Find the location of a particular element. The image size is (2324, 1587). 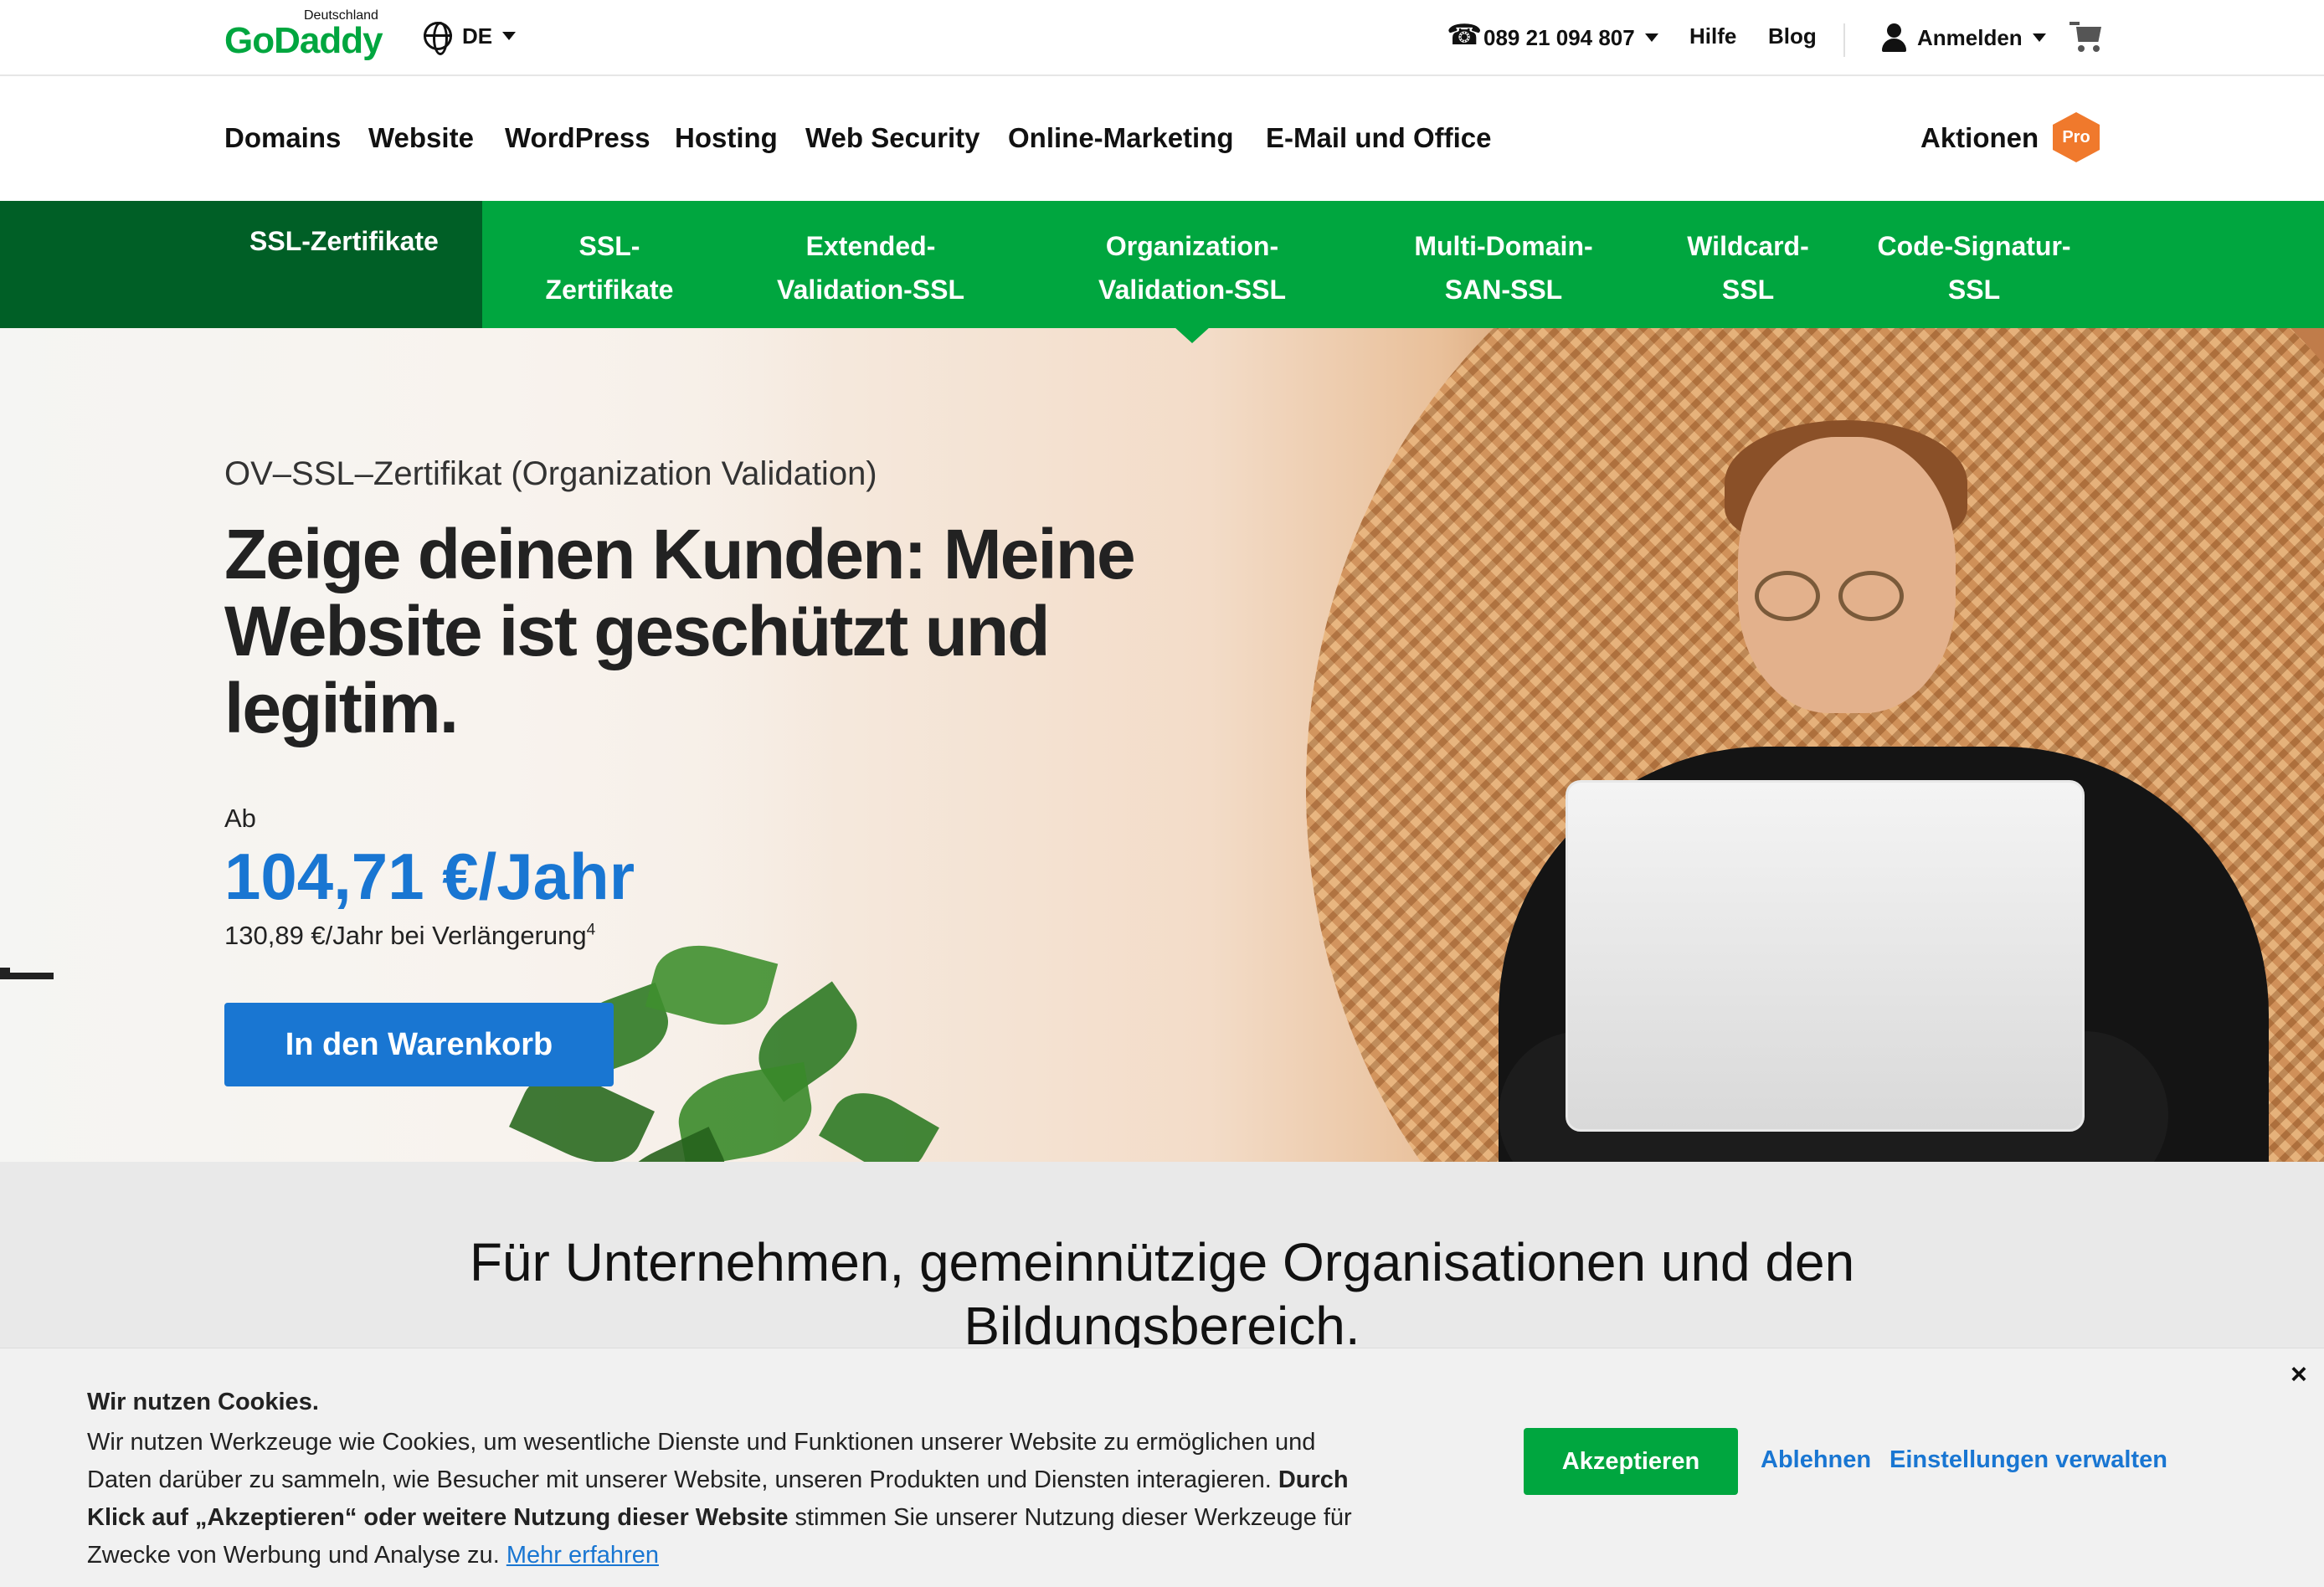

decorative-mark is located at coordinates (27, 976).